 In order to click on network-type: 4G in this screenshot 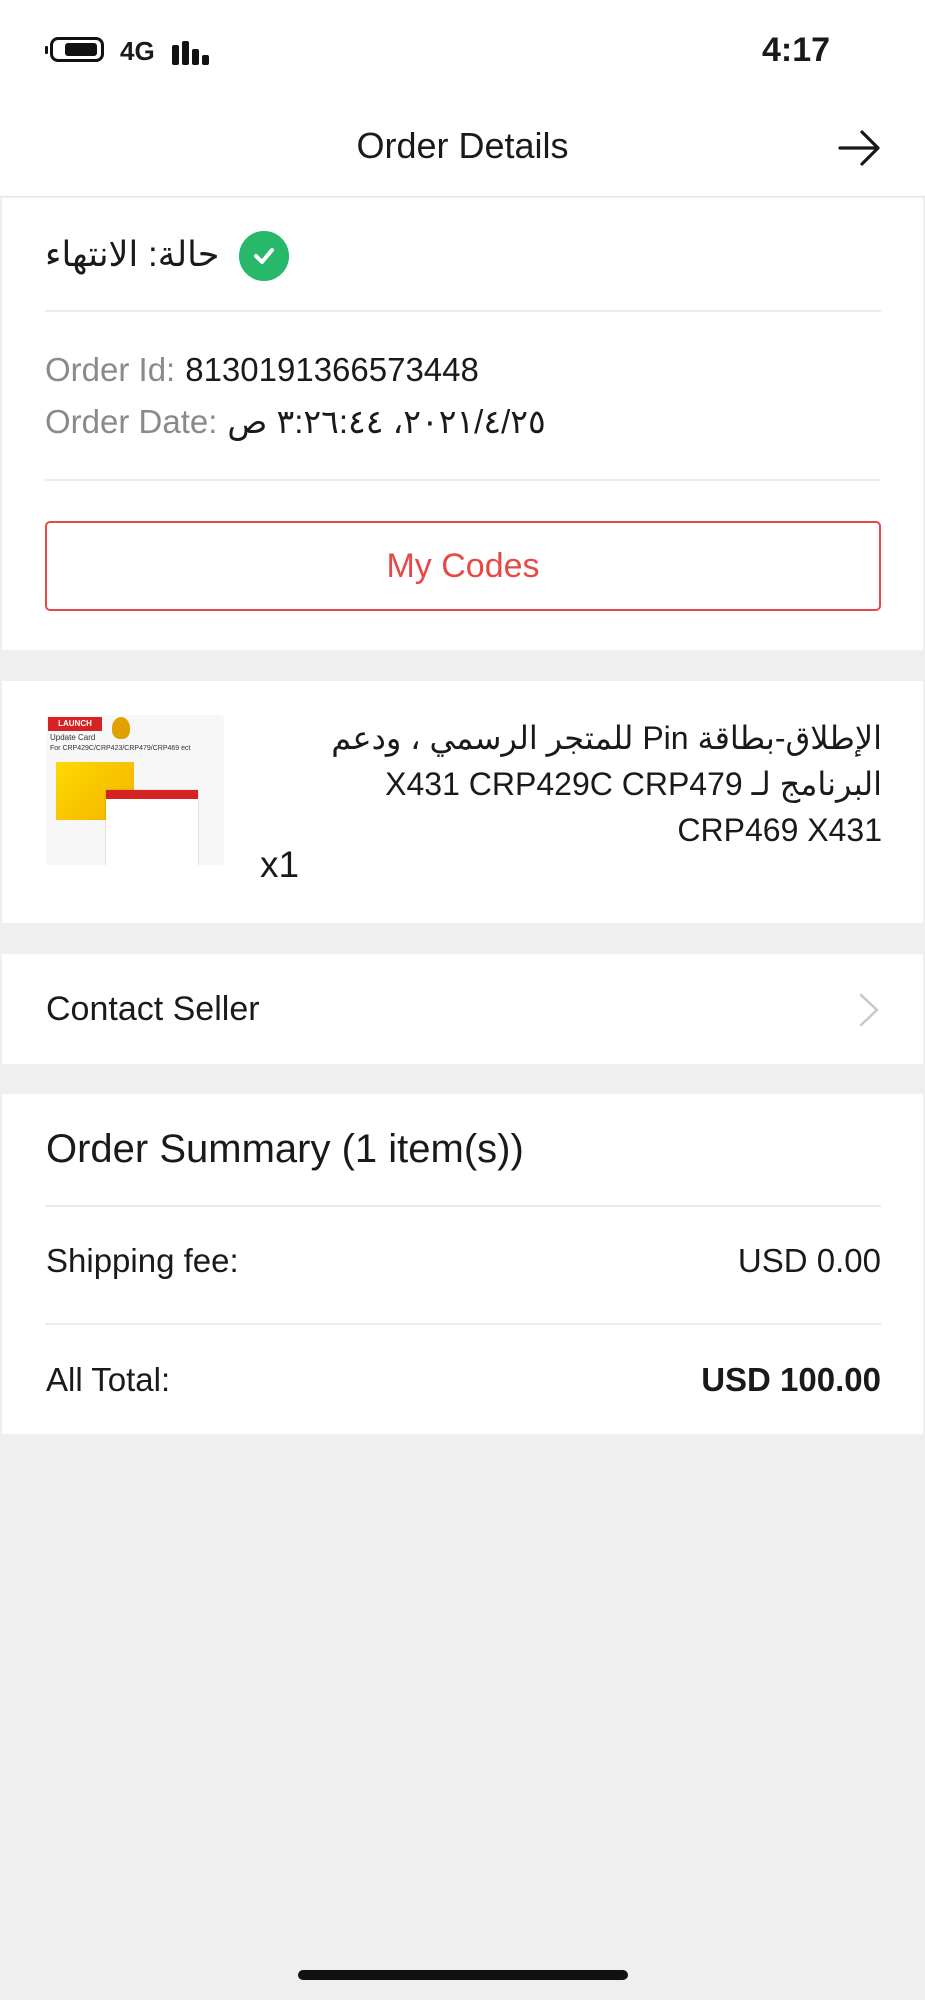, I will do `click(137, 51)`.